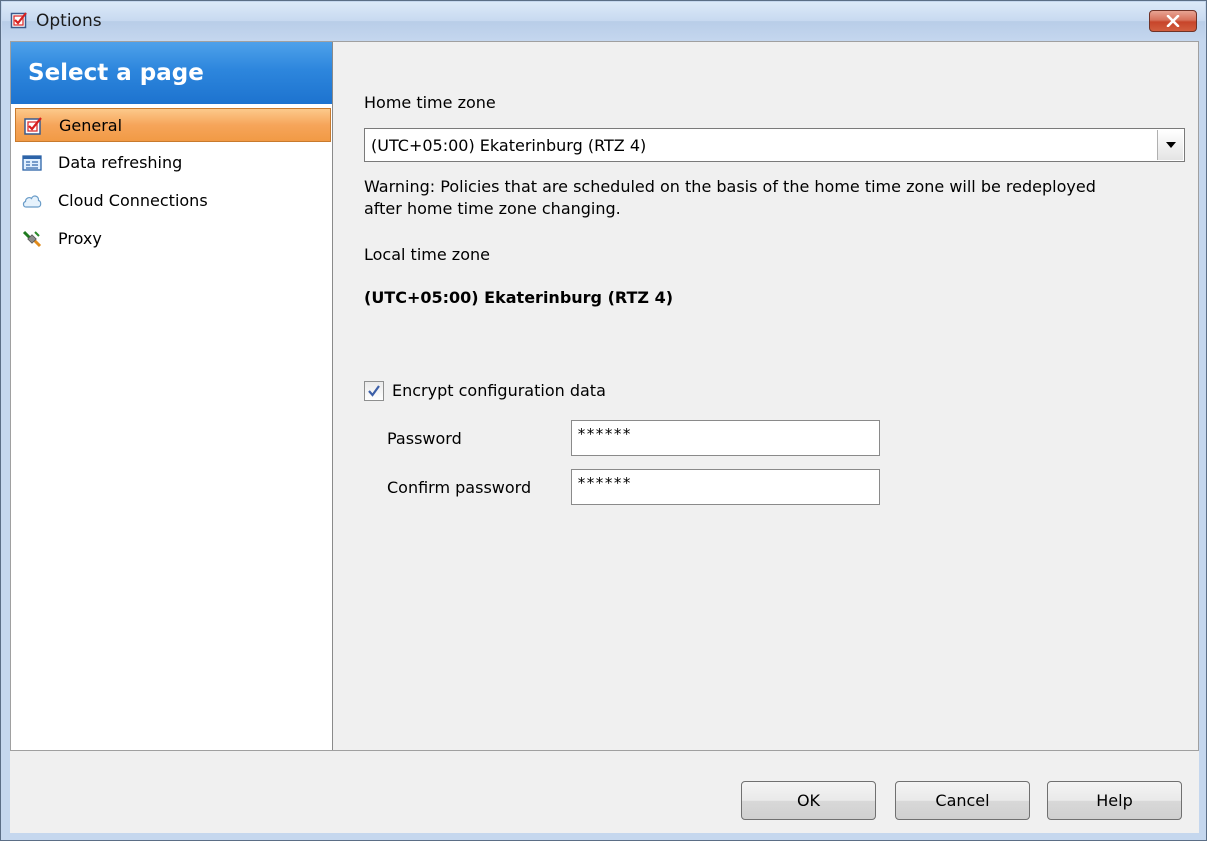  I want to click on close-button, so click(1173, 21).